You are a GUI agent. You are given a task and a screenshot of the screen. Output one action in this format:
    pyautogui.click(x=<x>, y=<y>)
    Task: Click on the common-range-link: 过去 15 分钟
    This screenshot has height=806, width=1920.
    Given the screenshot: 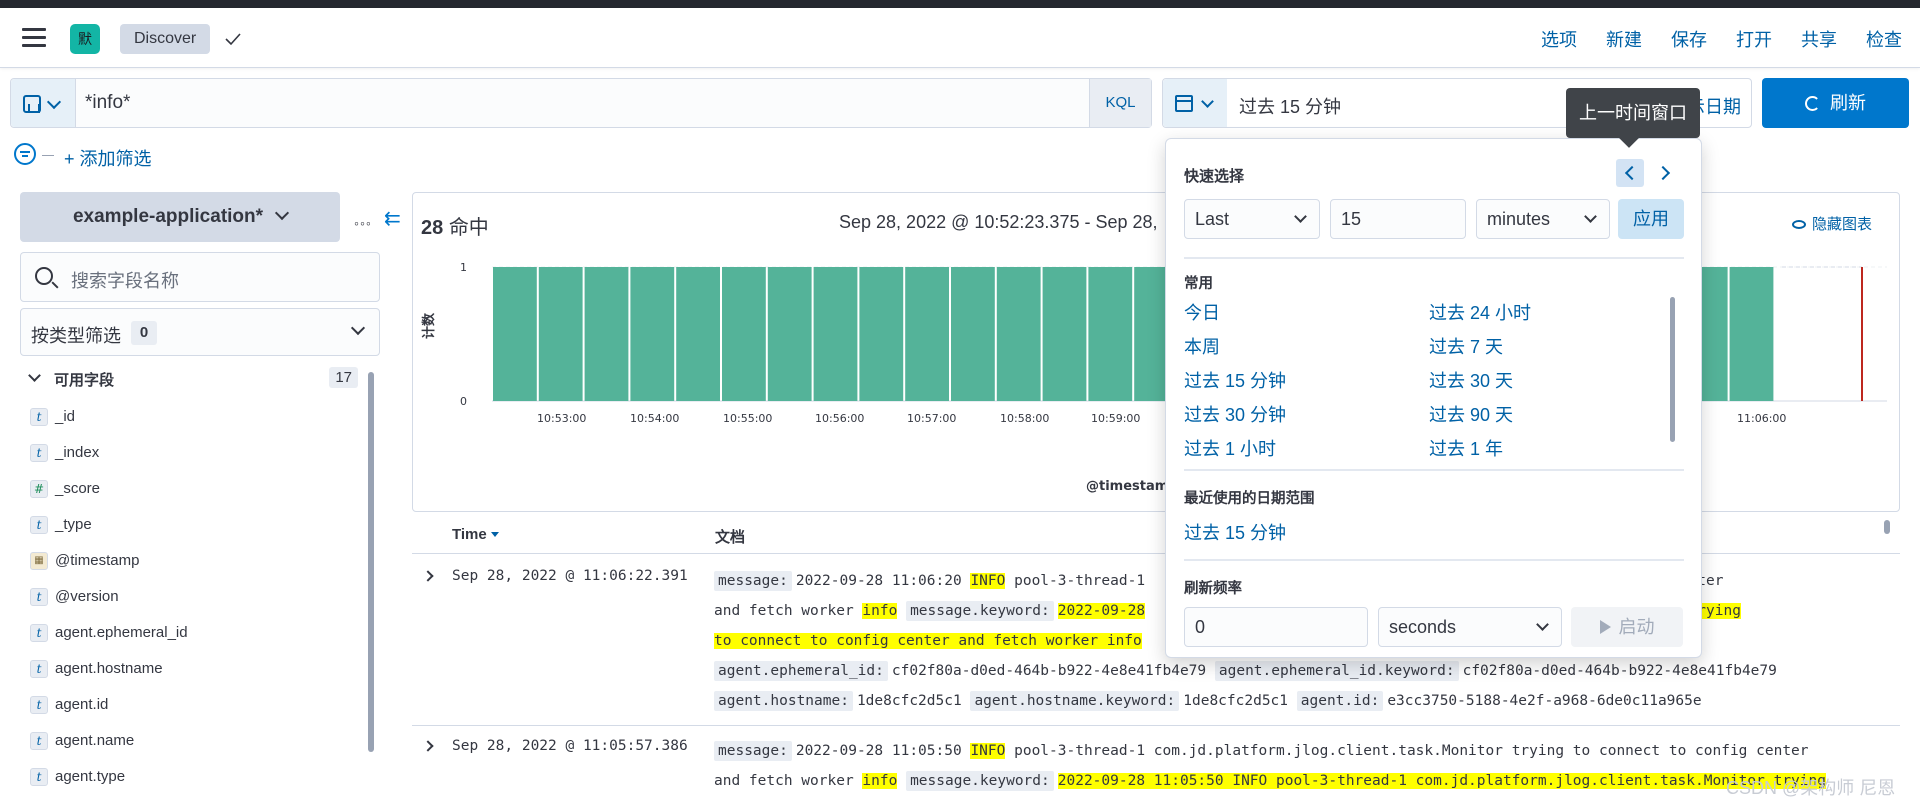 What is the action you would take?
    pyautogui.click(x=1235, y=380)
    